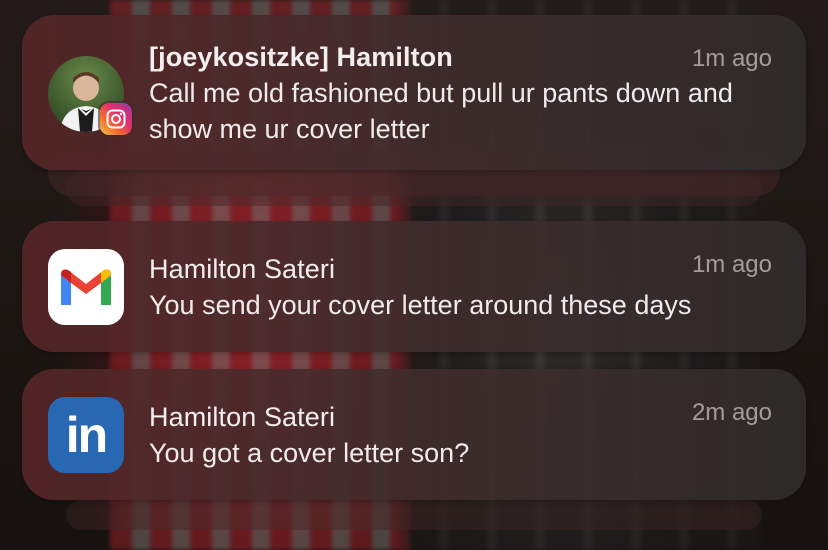 Image resolution: width=828 pixels, height=550 pixels. I want to click on notification-body: You got a cover letter son?, so click(309, 453).